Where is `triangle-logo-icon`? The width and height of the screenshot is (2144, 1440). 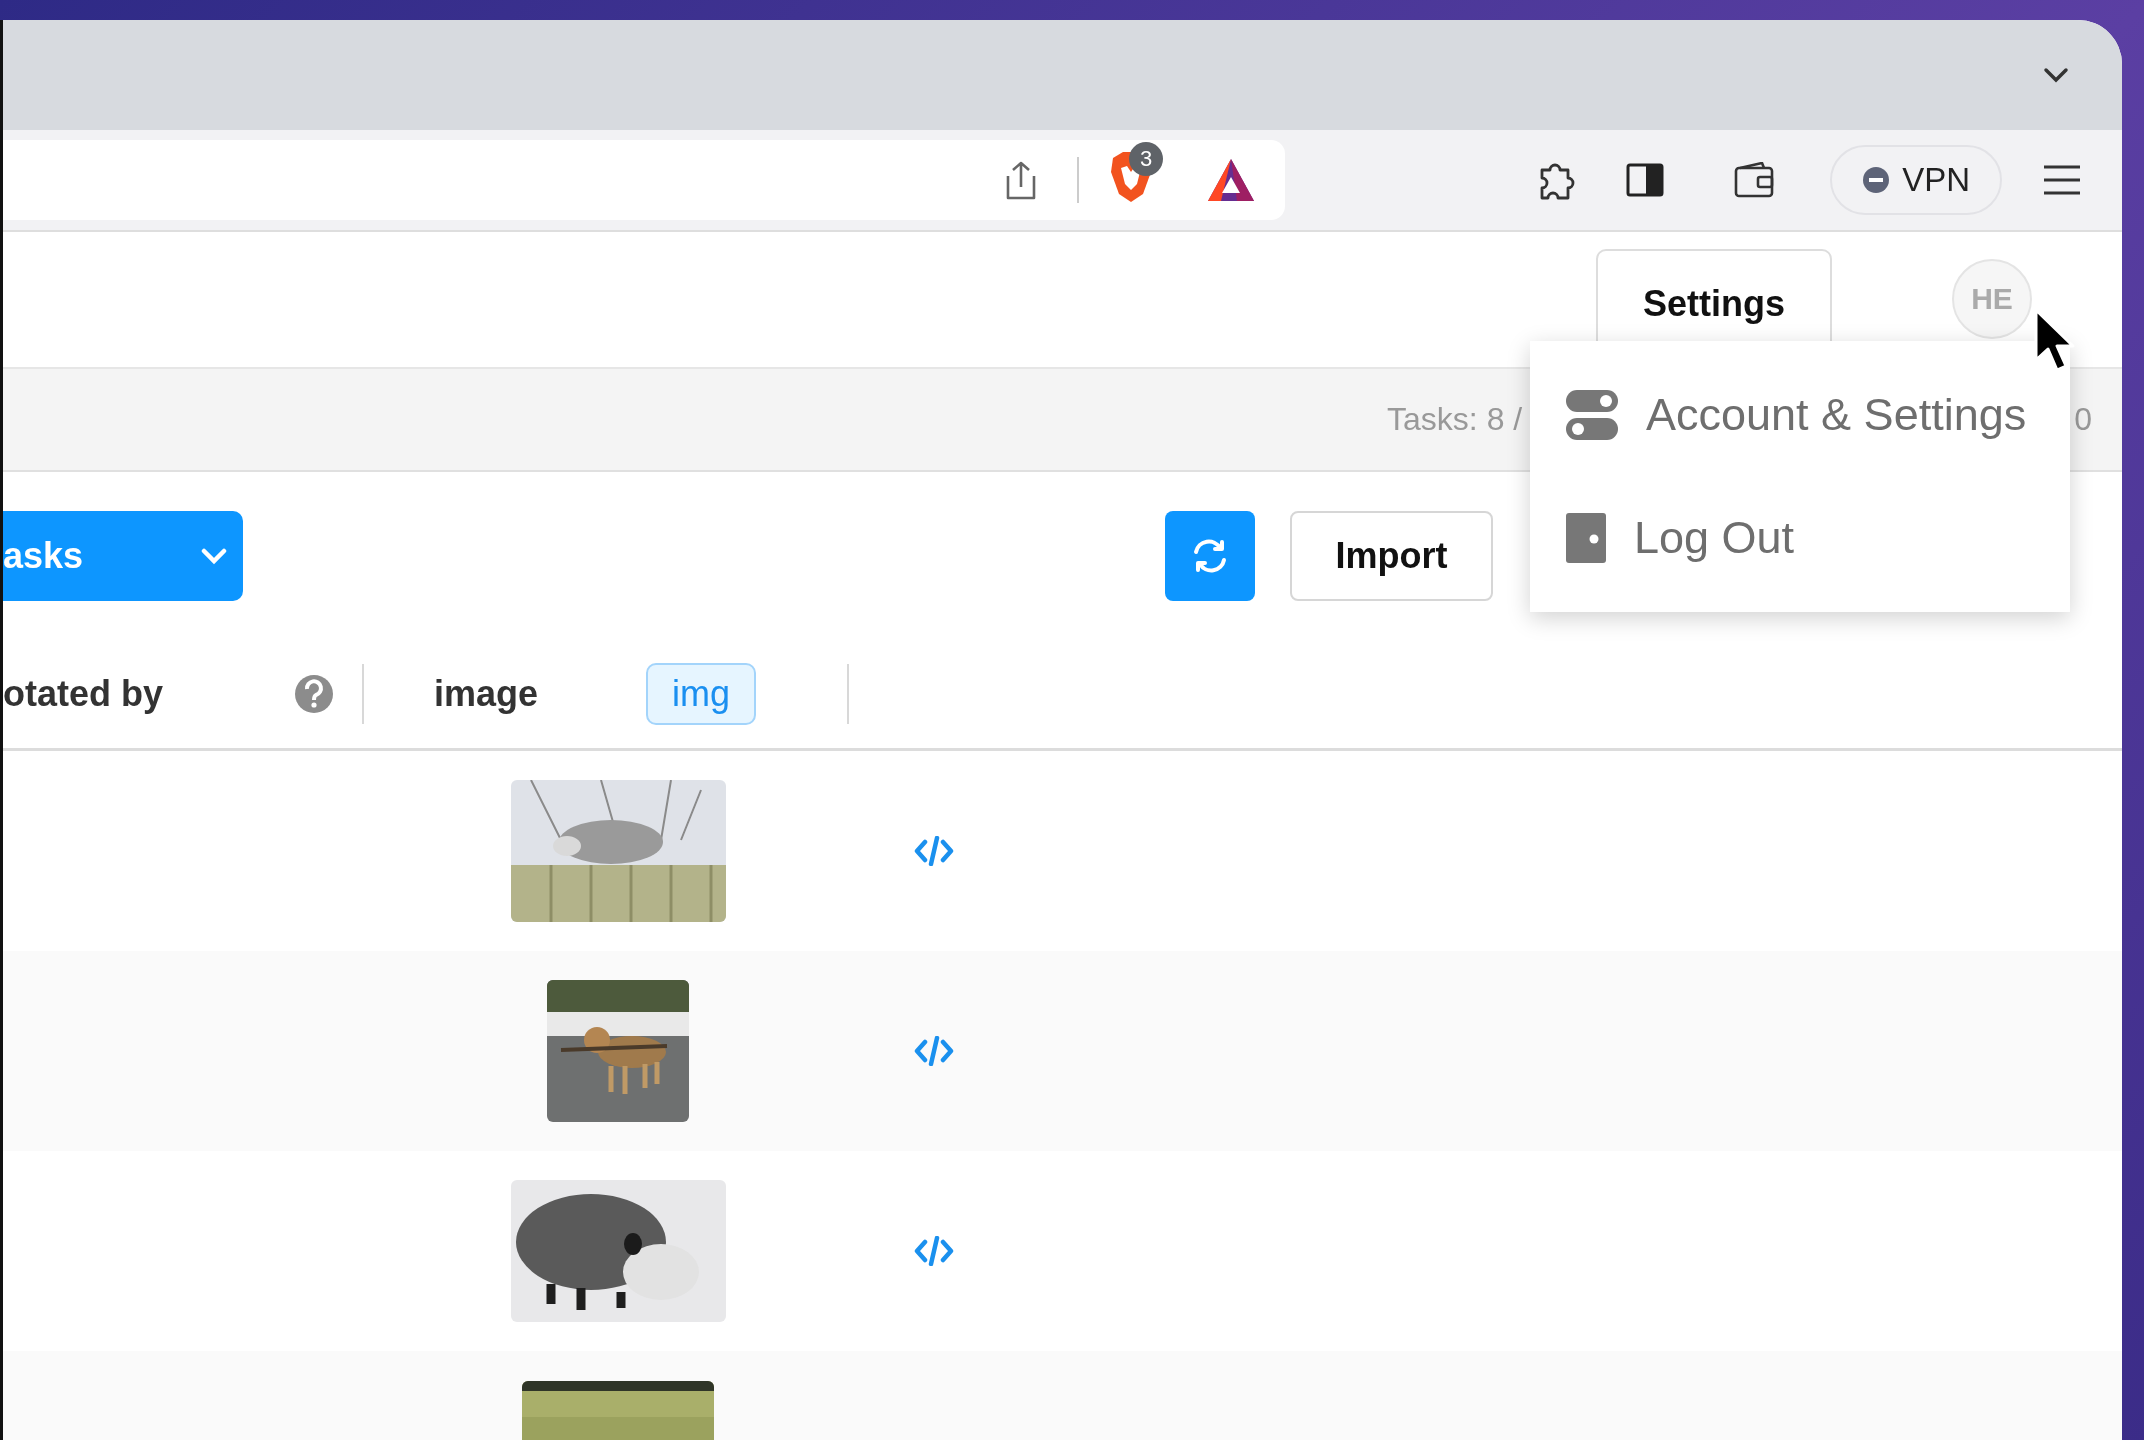 triangle-logo-icon is located at coordinates (1231, 180).